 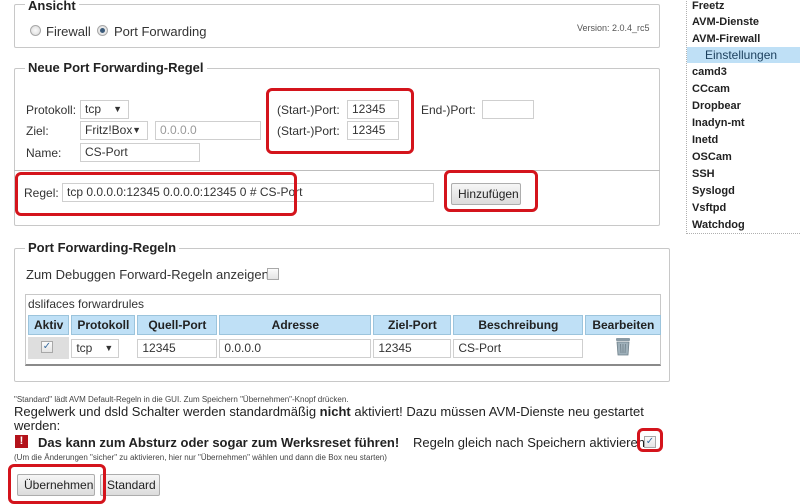 I want to click on radio-firewall-label: Firewall, so click(x=68, y=31).